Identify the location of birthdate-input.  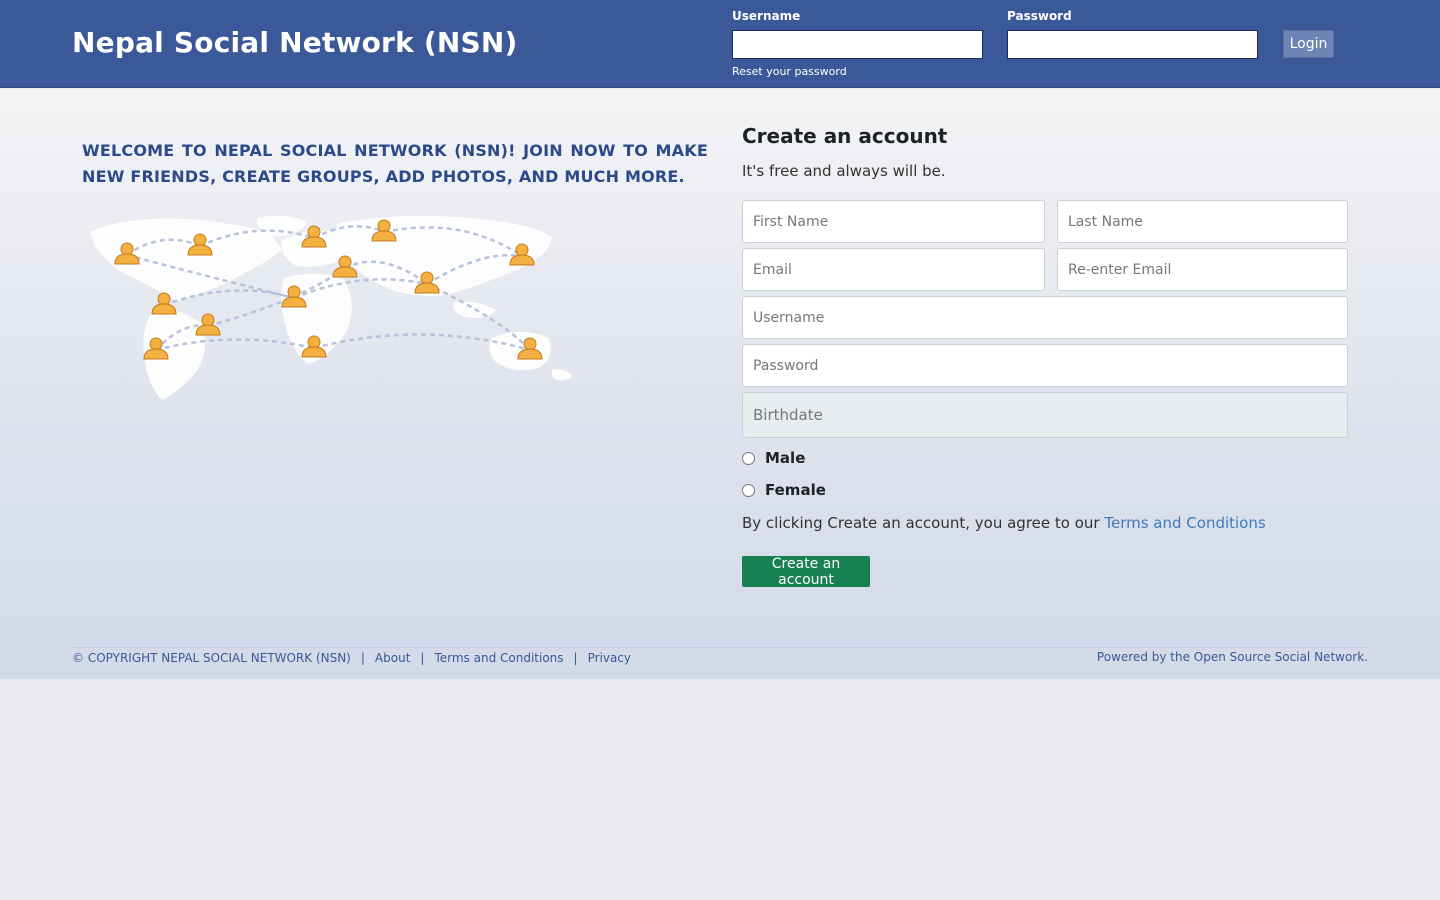
(1045, 415).